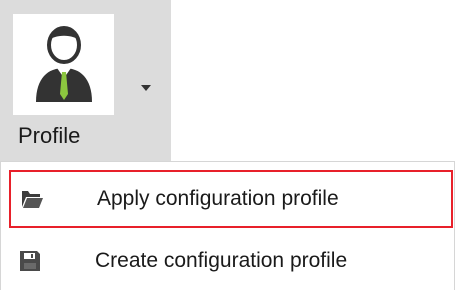 Image resolution: width=459 pixels, height=290 pixels. I want to click on profile-dropdown-toggle, so click(146, 88).